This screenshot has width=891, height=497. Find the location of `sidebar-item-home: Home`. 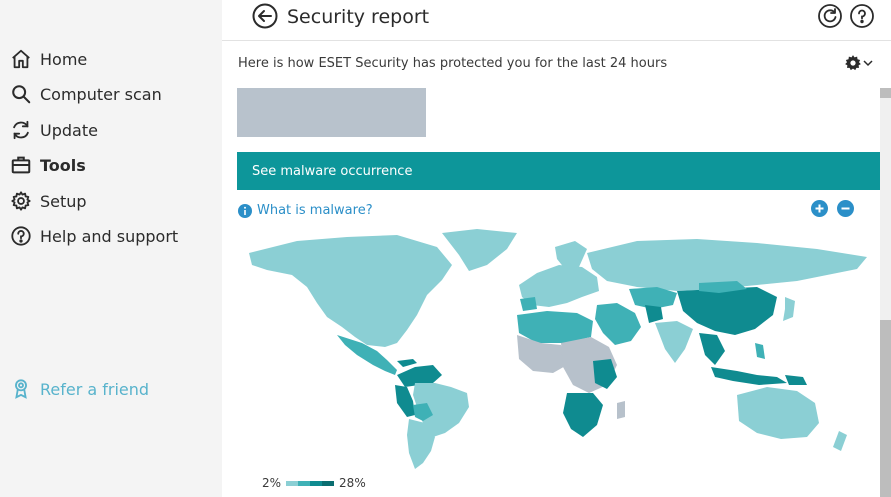

sidebar-item-home: Home is located at coordinates (48, 59).